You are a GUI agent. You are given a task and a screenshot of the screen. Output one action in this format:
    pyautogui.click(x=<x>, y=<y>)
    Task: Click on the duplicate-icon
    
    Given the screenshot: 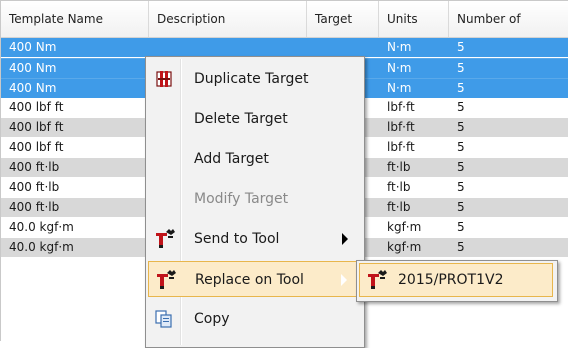 What is the action you would take?
    pyautogui.click(x=164, y=79)
    